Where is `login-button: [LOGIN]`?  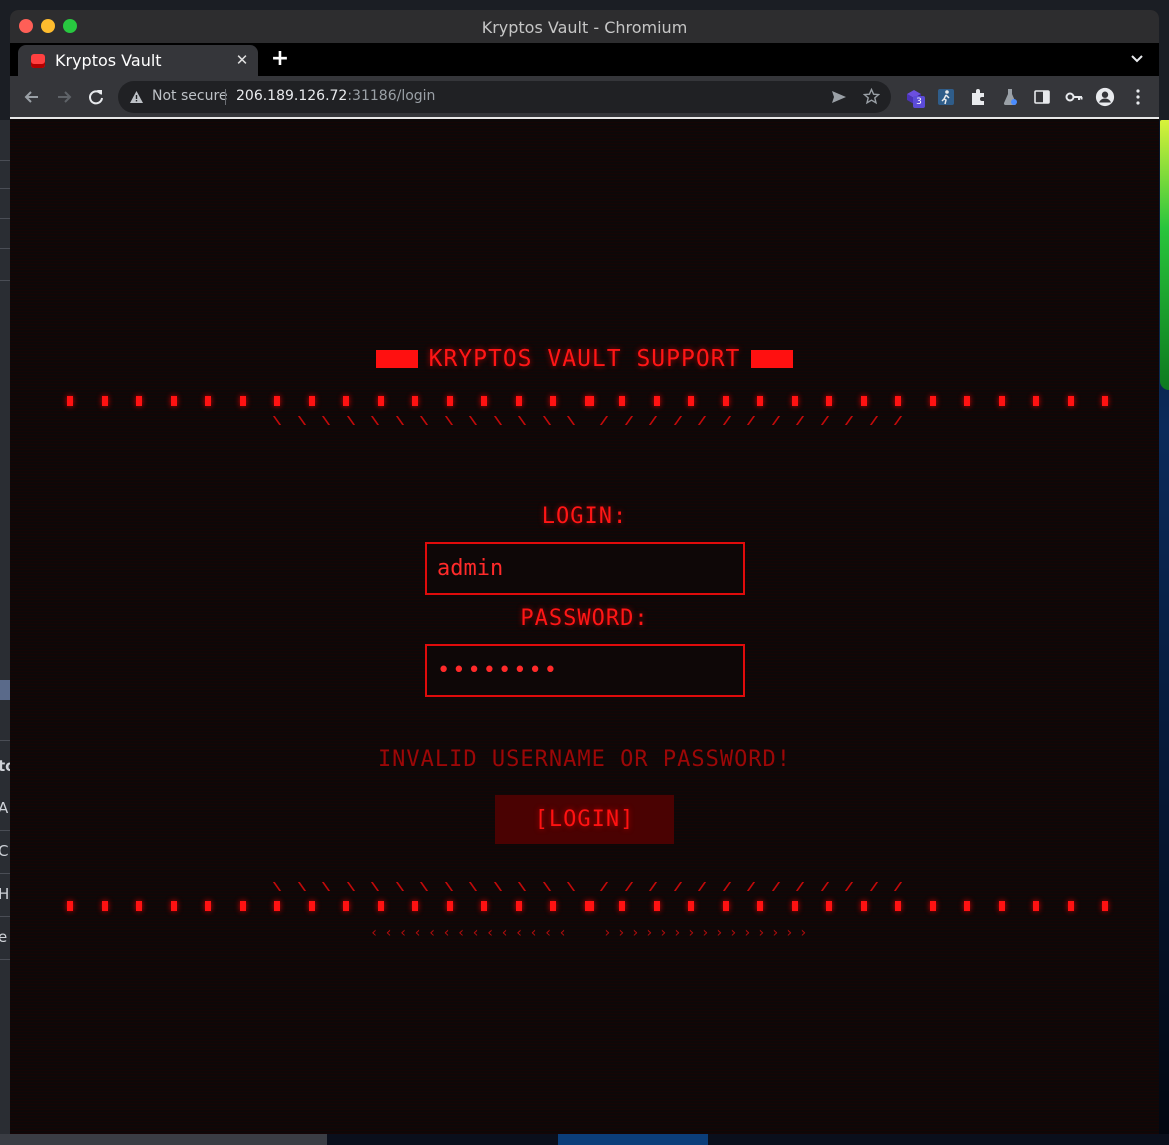
login-button: [LOGIN] is located at coordinates (584, 819).